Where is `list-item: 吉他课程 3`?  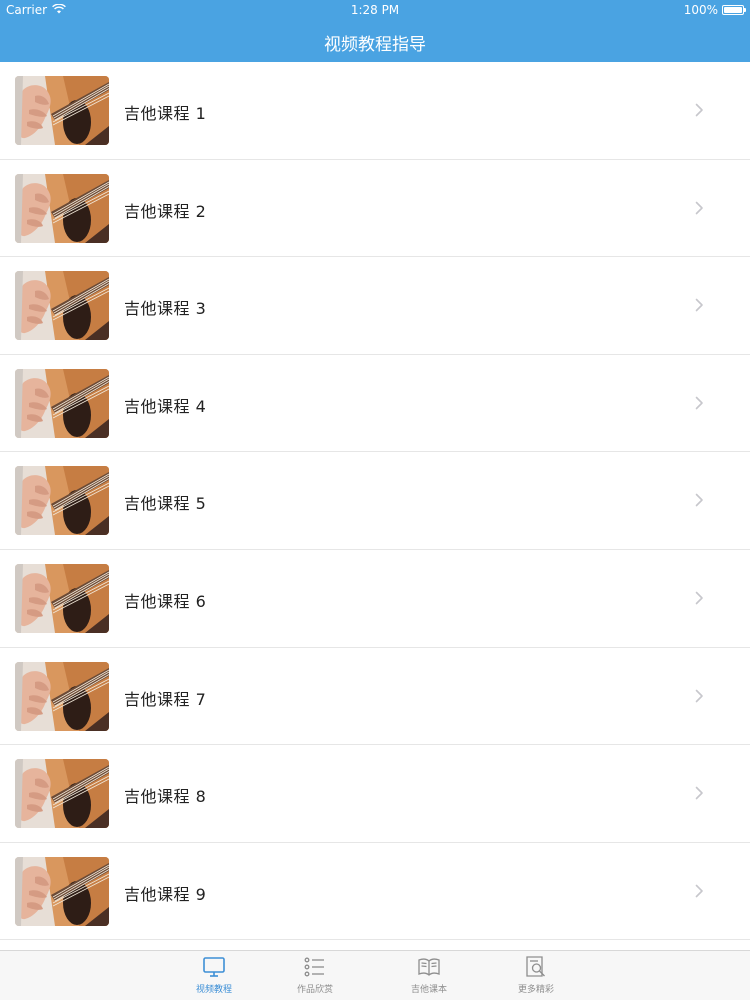
list-item: 吉他课程 3 is located at coordinates (375, 306).